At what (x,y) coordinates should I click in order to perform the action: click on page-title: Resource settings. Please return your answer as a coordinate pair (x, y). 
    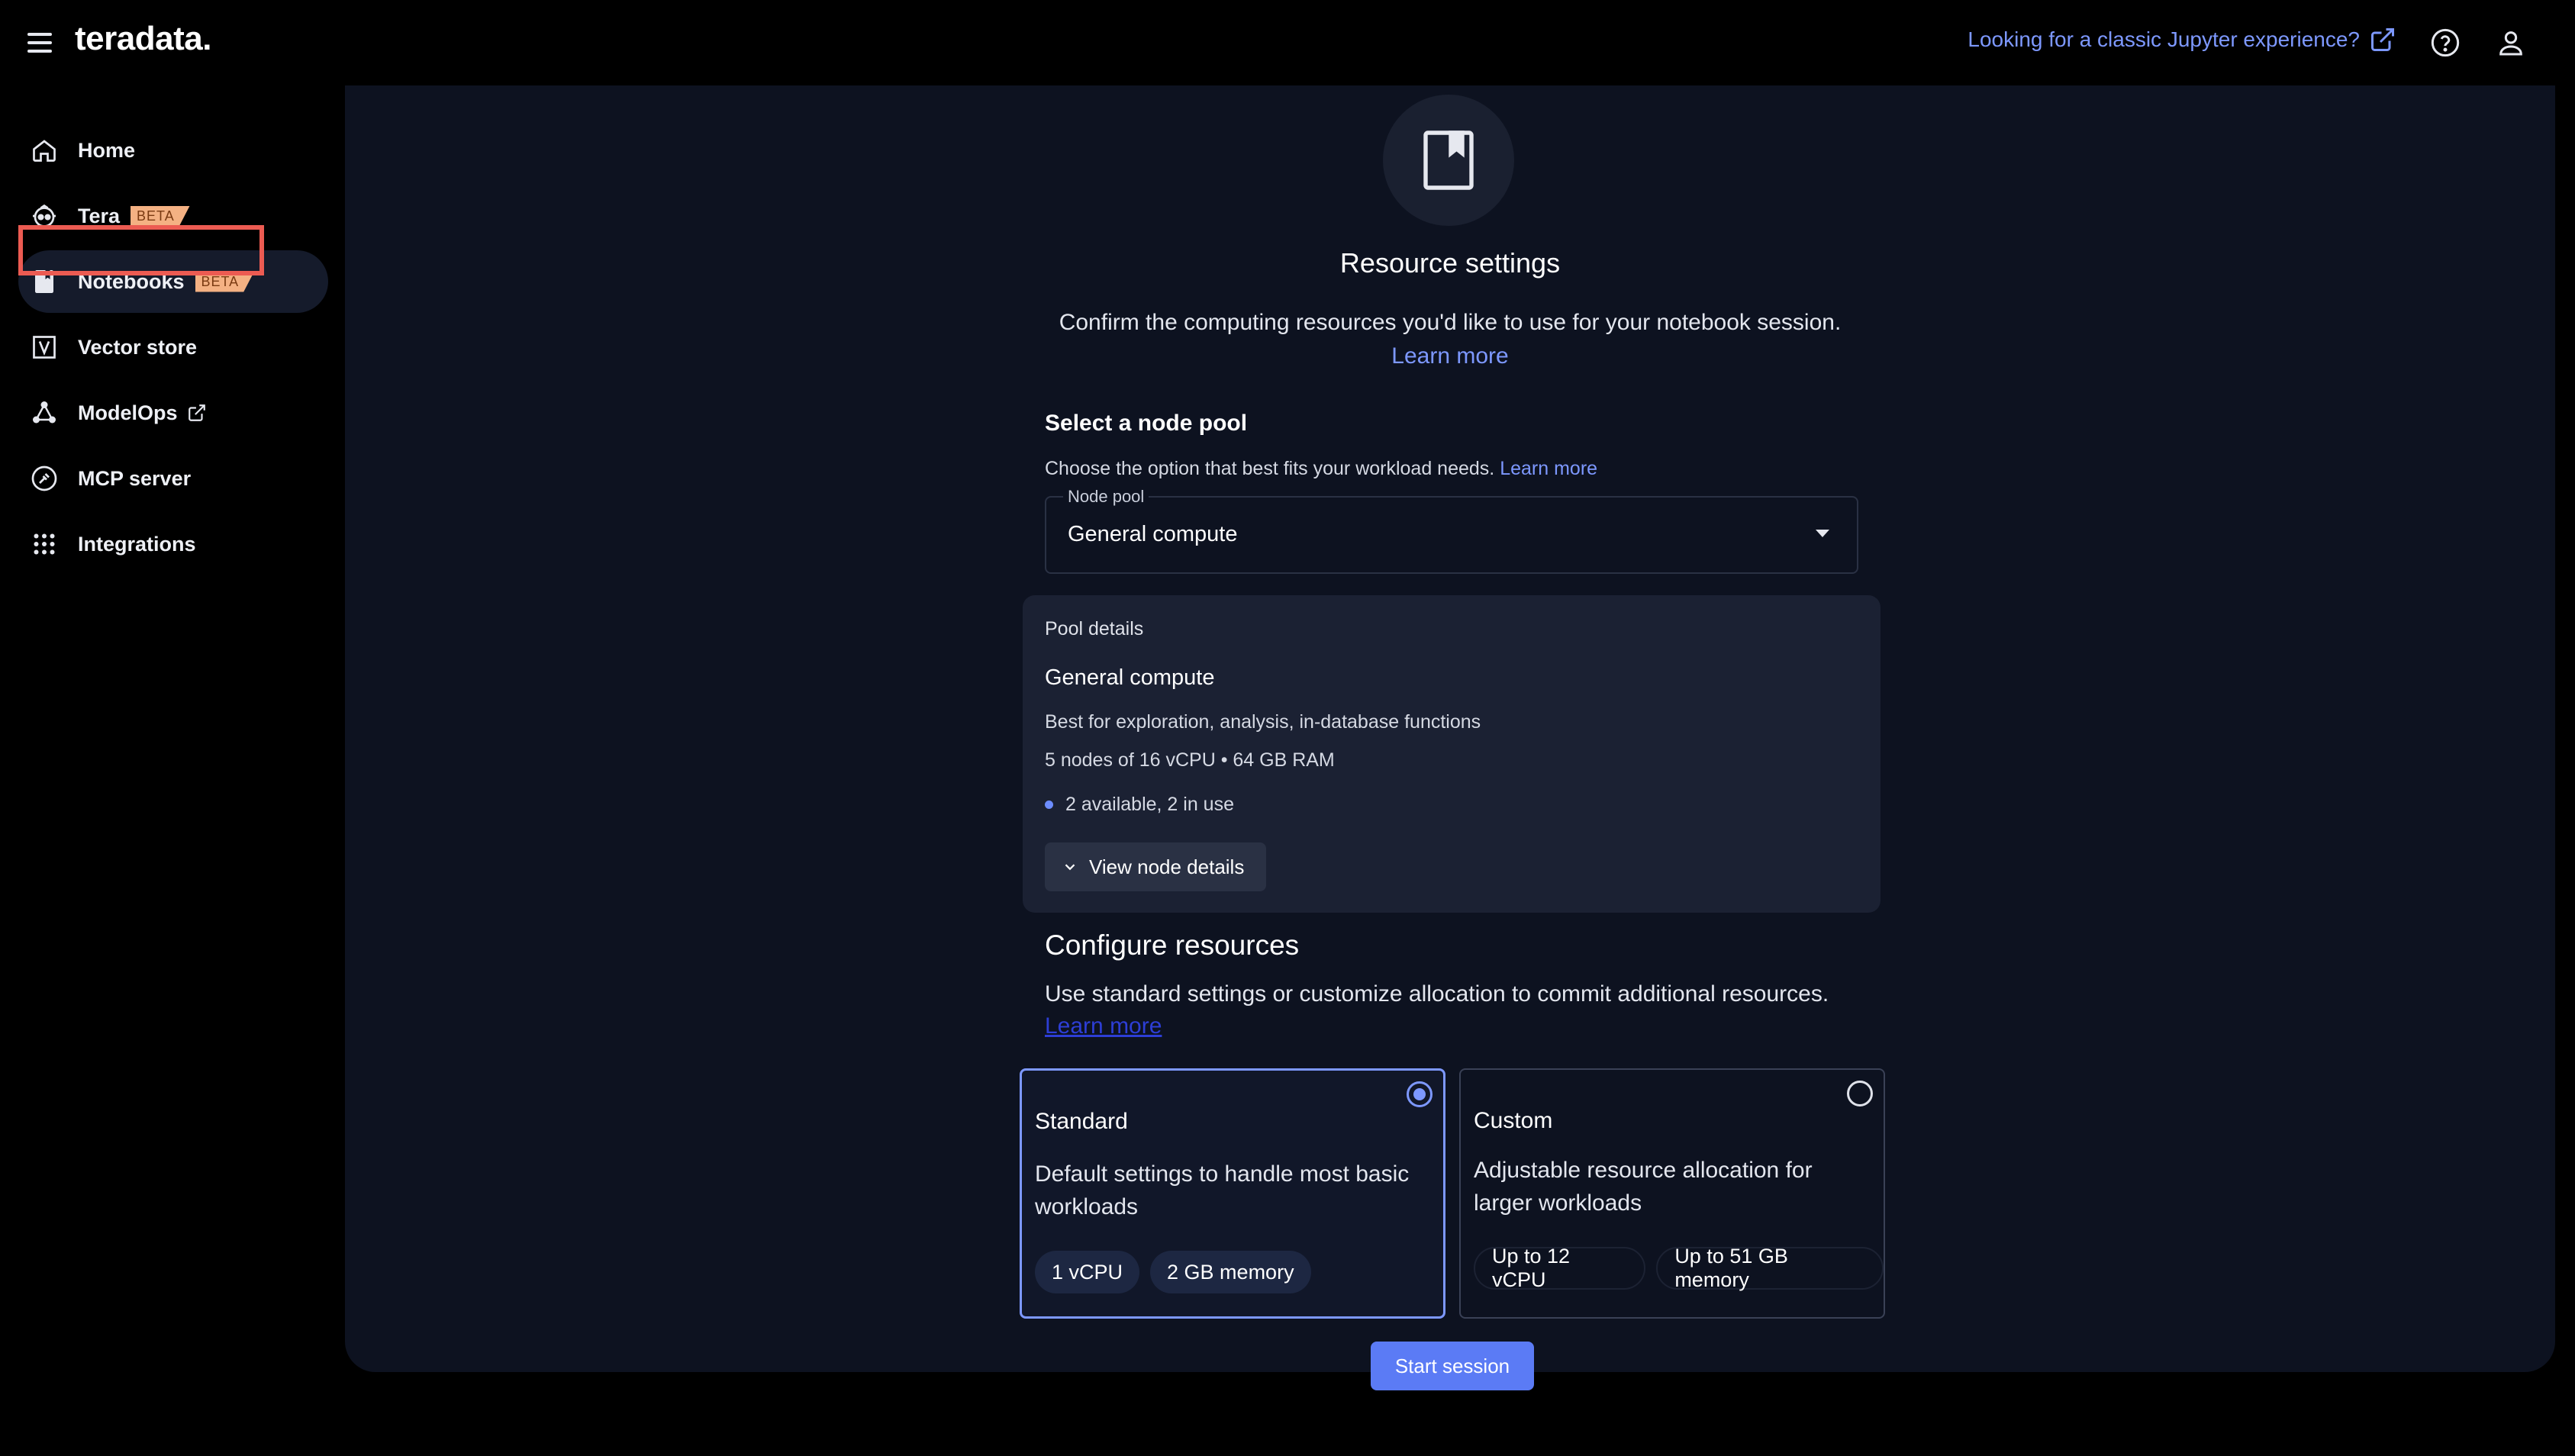
    Looking at the image, I should click on (1450, 263).